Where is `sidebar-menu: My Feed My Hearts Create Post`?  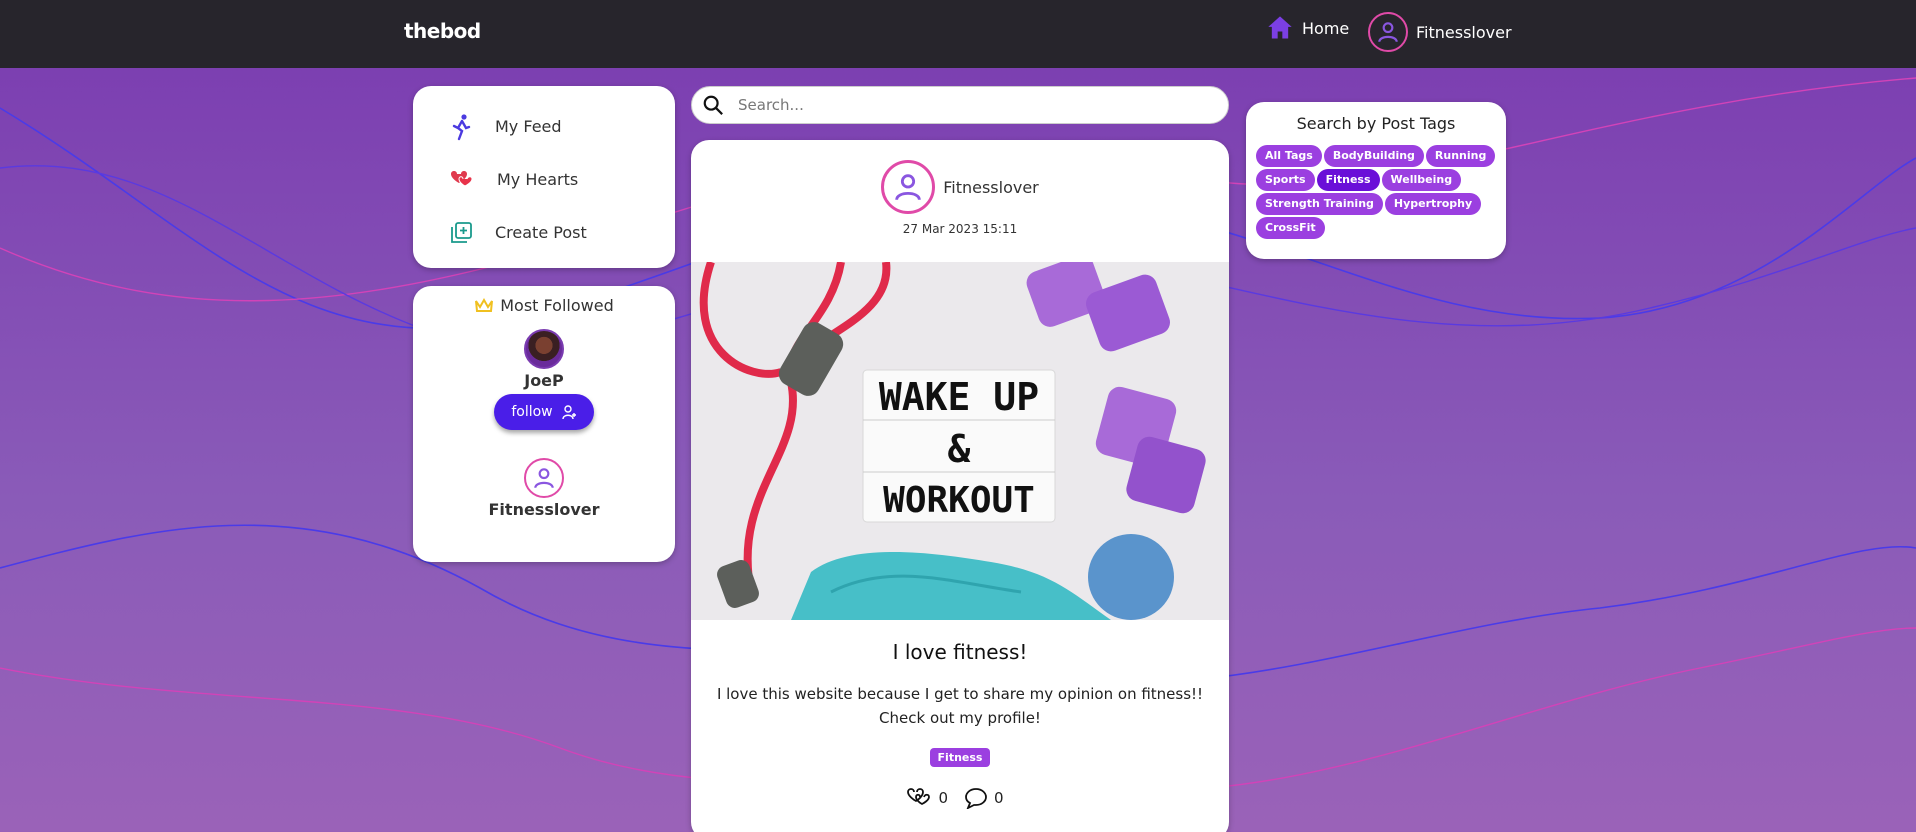
sidebar-menu: My Feed My Hearts Create Post is located at coordinates (544, 177).